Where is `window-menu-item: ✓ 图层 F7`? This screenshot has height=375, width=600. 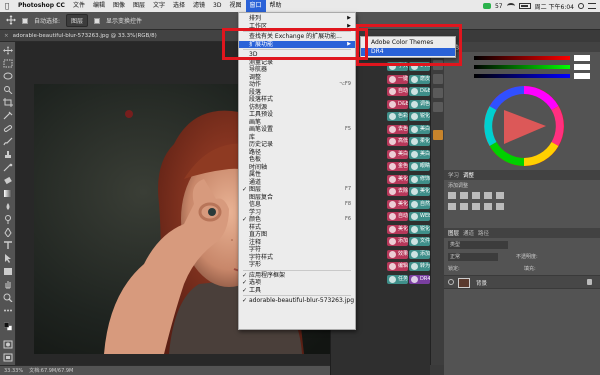 window-menu-item: ✓ 图层 F7 is located at coordinates (297, 190).